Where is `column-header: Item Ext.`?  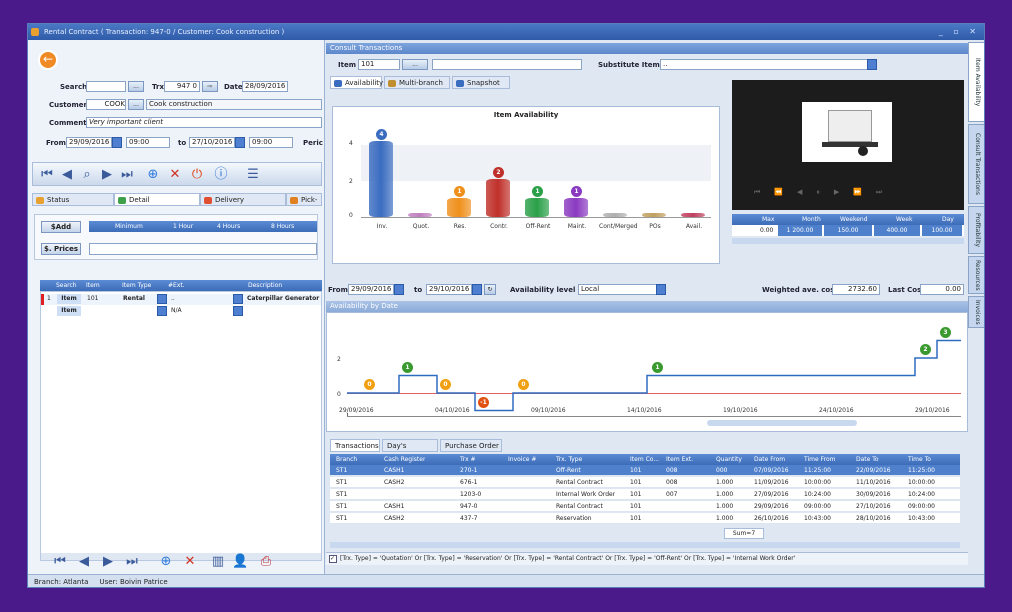 column-header: Item Ext. is located at coordinates (679, 459).